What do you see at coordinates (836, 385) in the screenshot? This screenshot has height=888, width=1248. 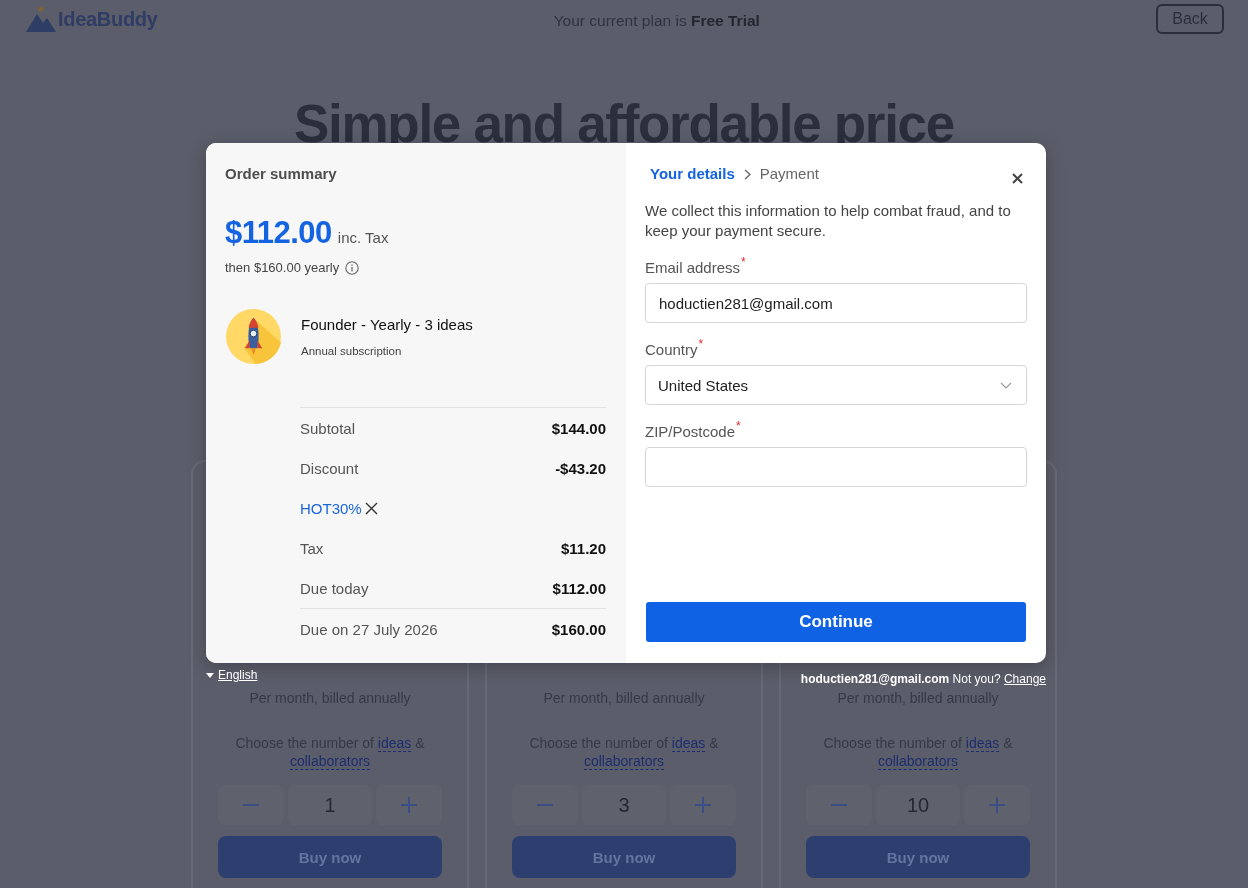 I see `dropdown-select: United States` at bounding box center [836, 385].